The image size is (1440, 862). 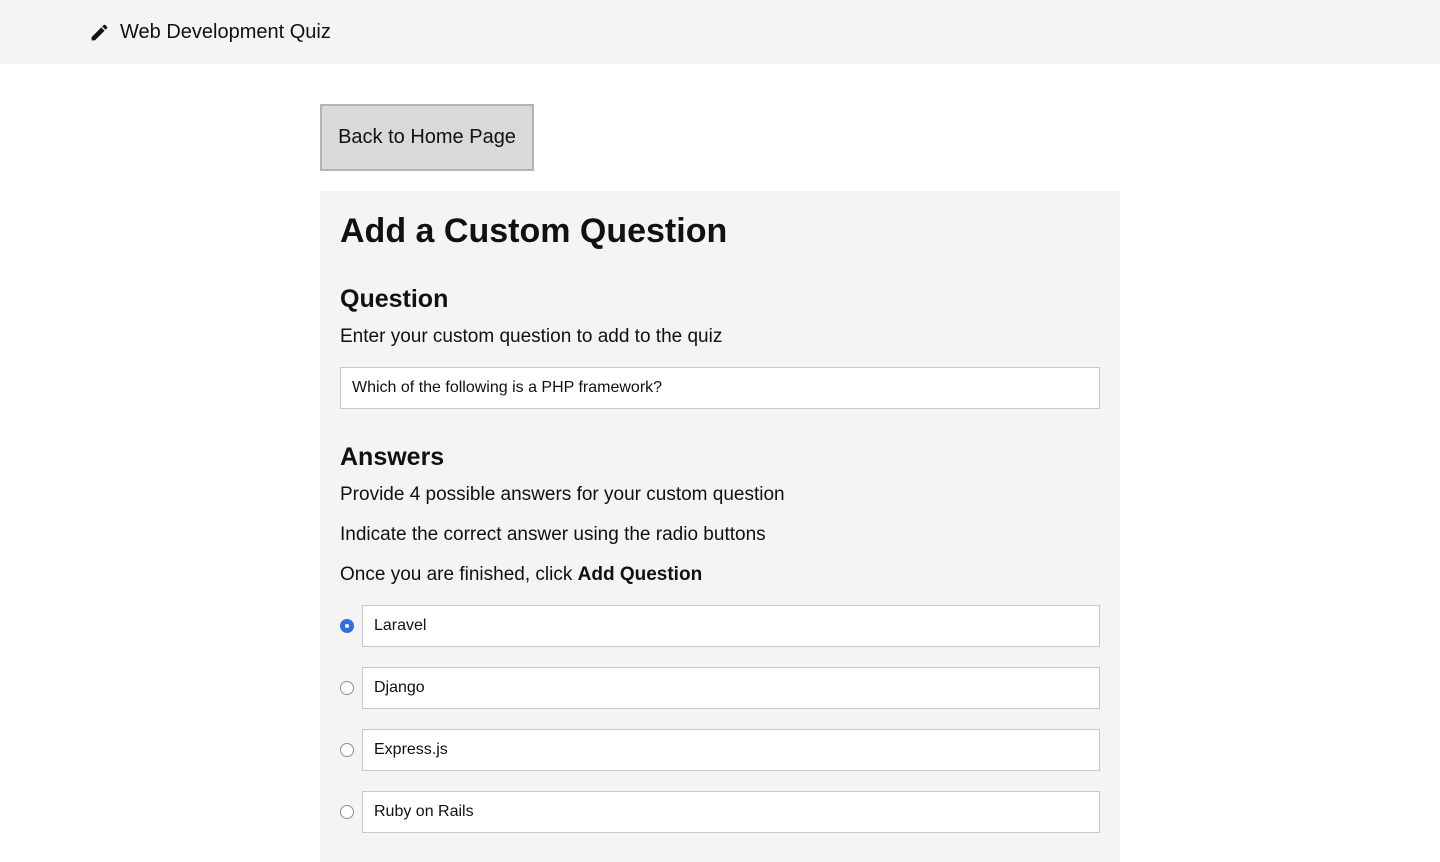 I want to click on pencil-icon, so click(x=99, y=32).